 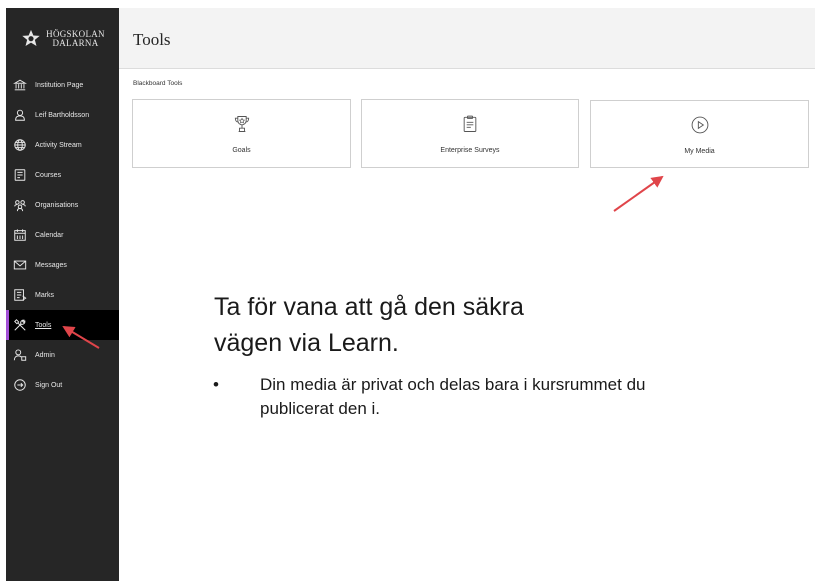 I want to click on arrow-to-my-media, so click(x=638, y=193).